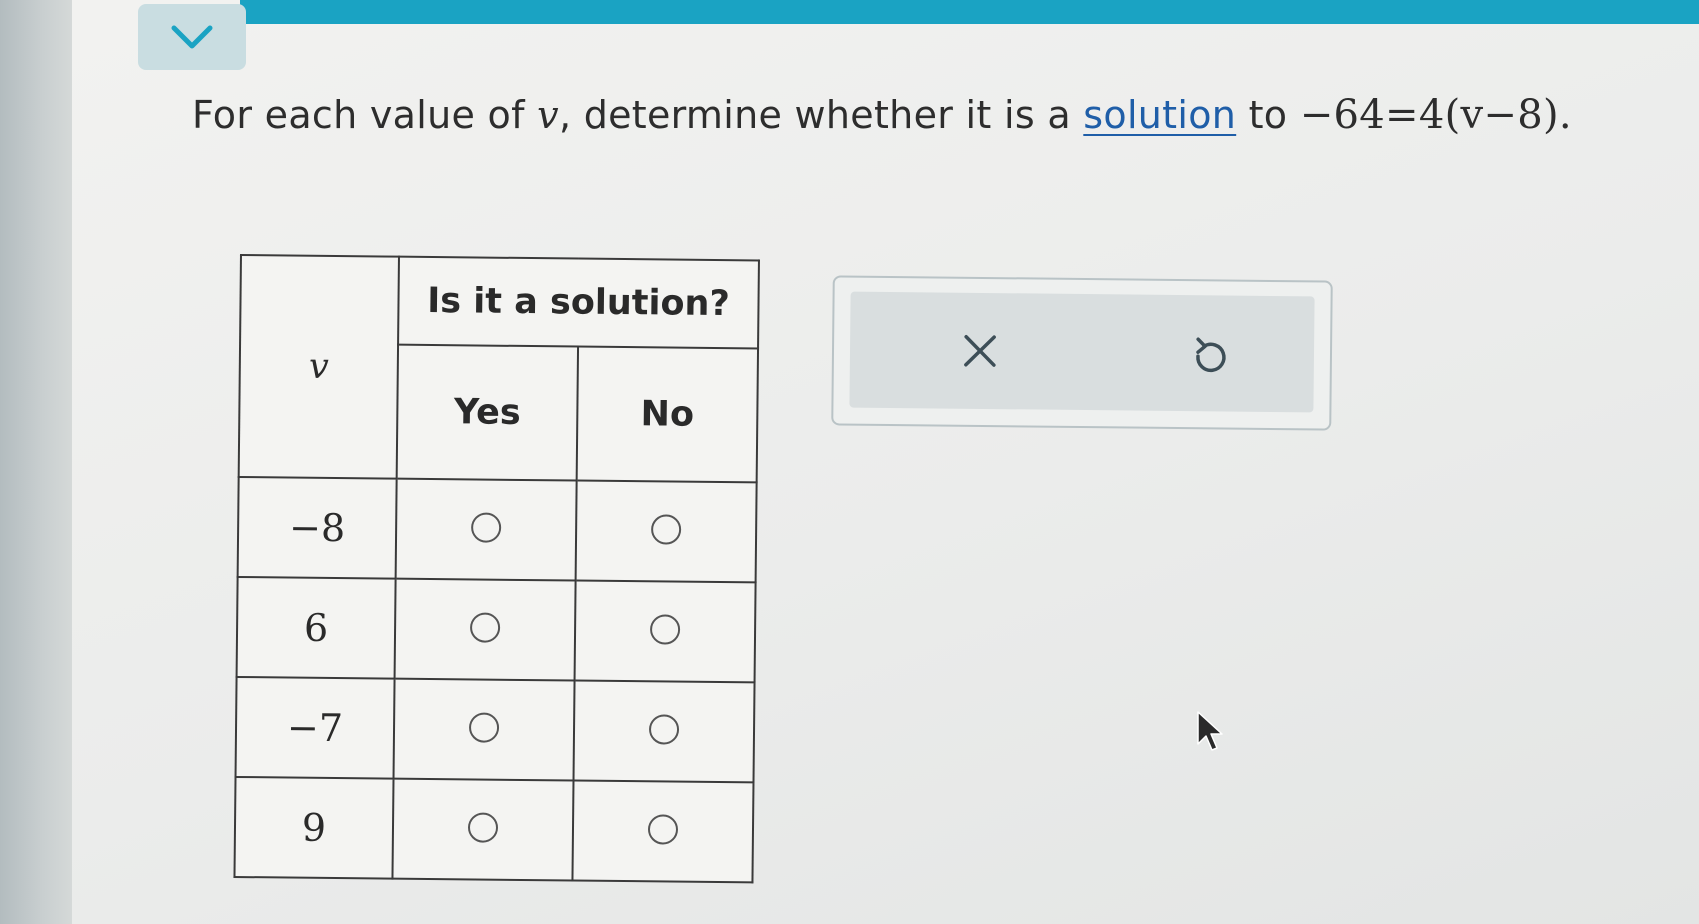 This screenshot has width=1699, height=924. Describe the element at coordinates (36, 462) in the screenshot. I see `screen-bezel` at that location.